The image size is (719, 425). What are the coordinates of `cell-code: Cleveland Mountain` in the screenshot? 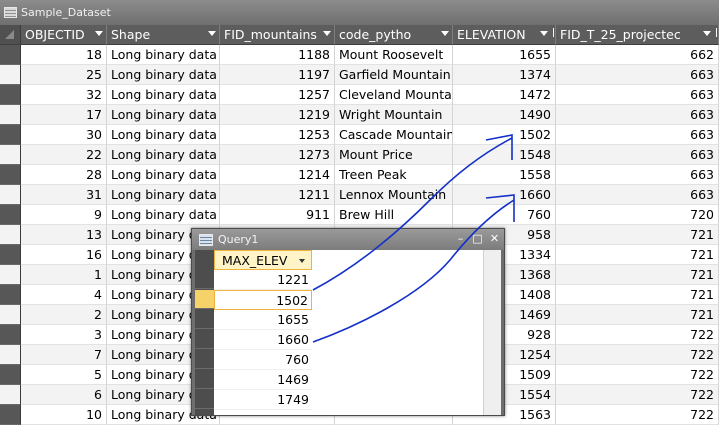 It's located at (394, 95).